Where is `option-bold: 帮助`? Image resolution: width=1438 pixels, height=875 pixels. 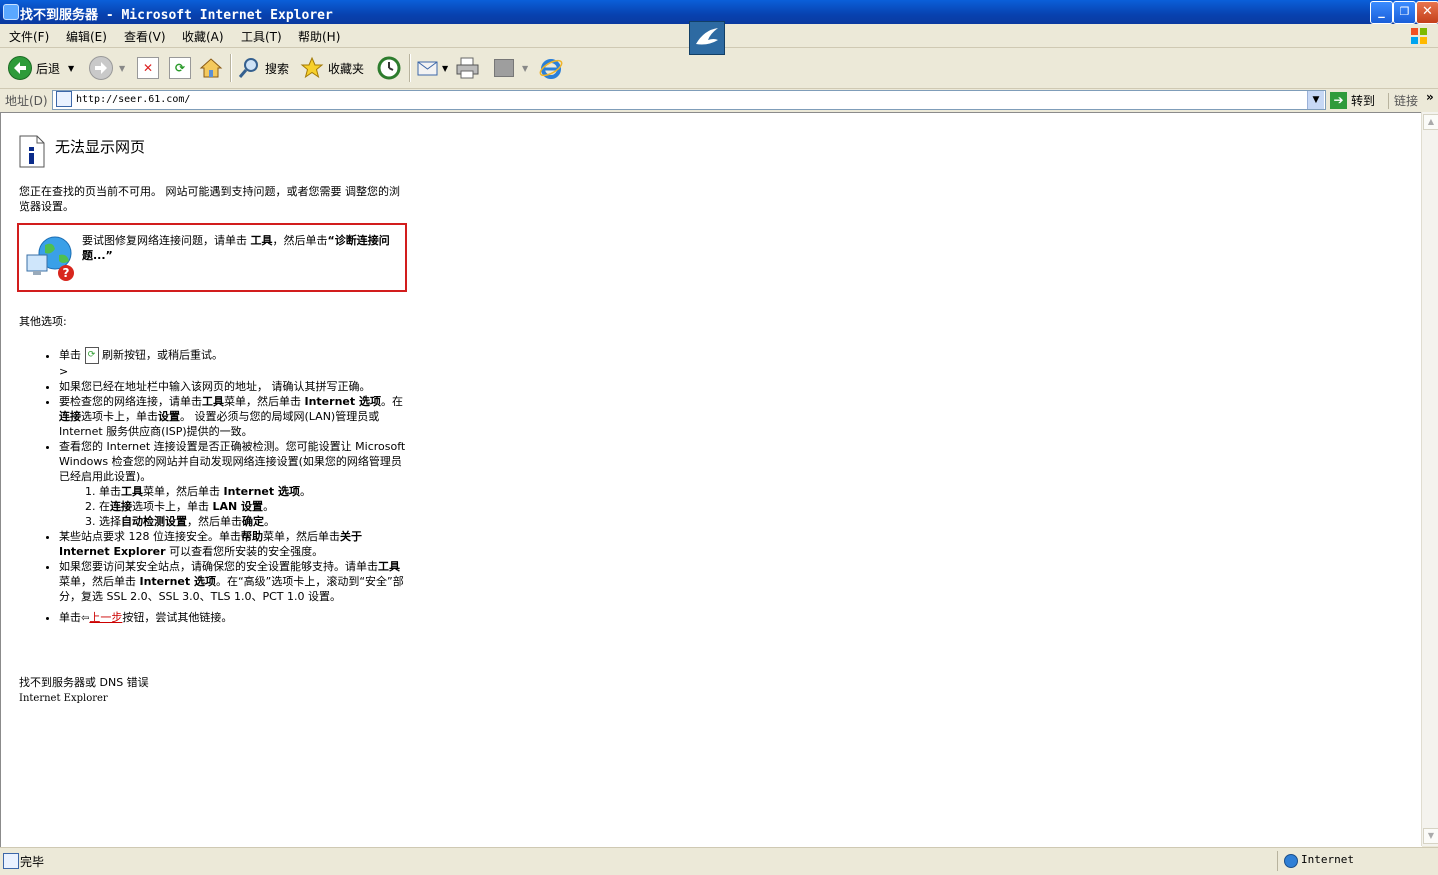 option-bold: 帮助 is located at coordinates (252, 536).